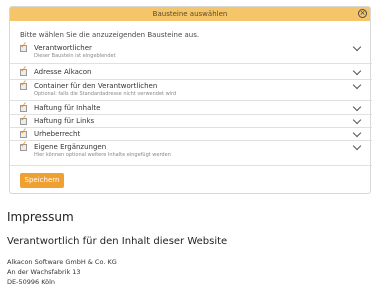  I want to click on option-label: Container für den Verantwortlichen, so click(96, 86).